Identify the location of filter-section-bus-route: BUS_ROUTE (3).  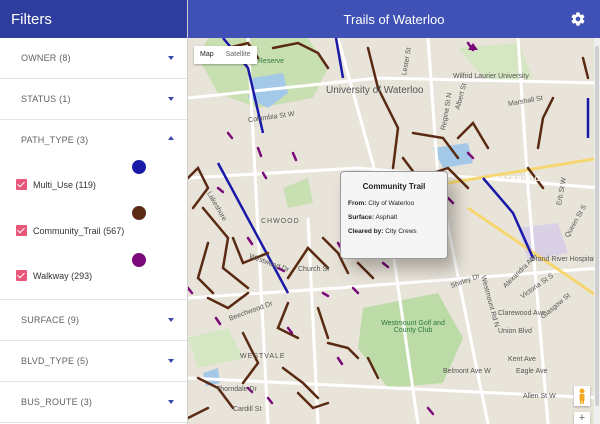
(93, 402).